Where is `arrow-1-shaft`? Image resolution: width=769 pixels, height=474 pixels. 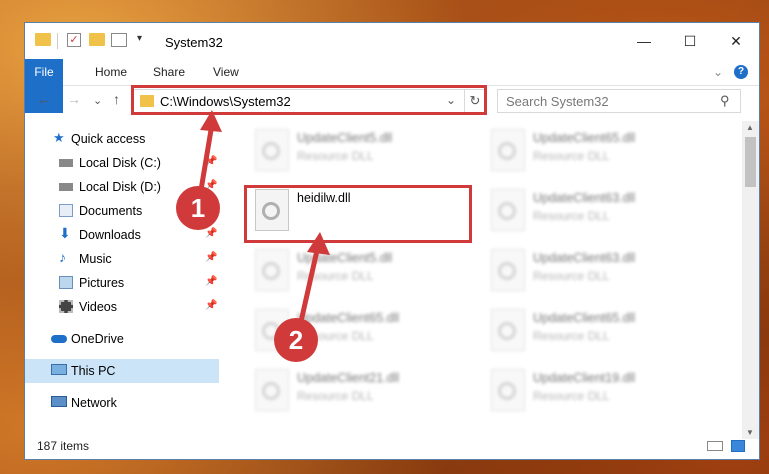
arrow-1-shaft is located at coordinates (206, 160).